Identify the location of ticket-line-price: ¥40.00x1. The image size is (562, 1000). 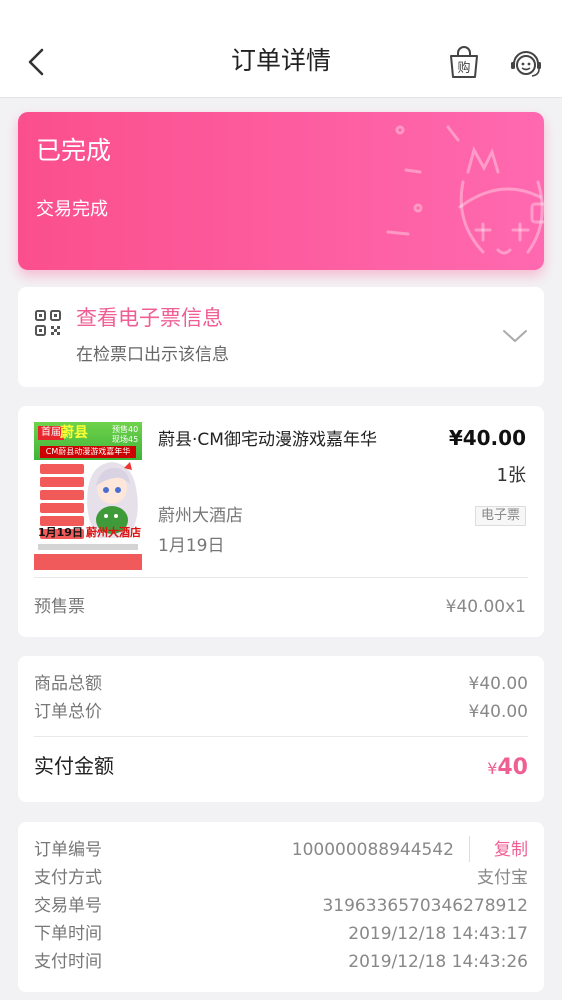
(485, 607).